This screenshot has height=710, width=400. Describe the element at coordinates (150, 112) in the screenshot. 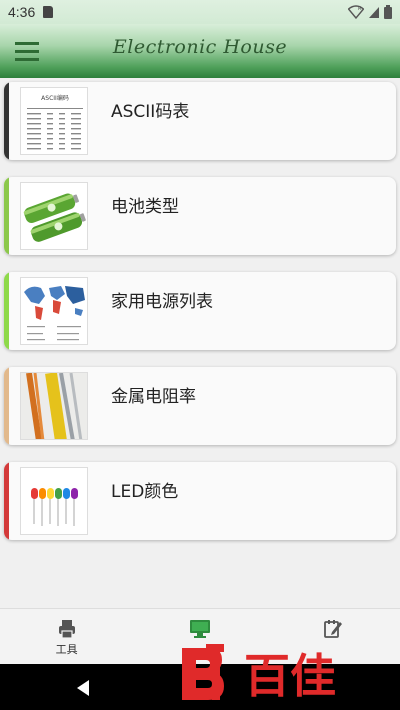

I see `list-item-label: ASCII码表` at that location.